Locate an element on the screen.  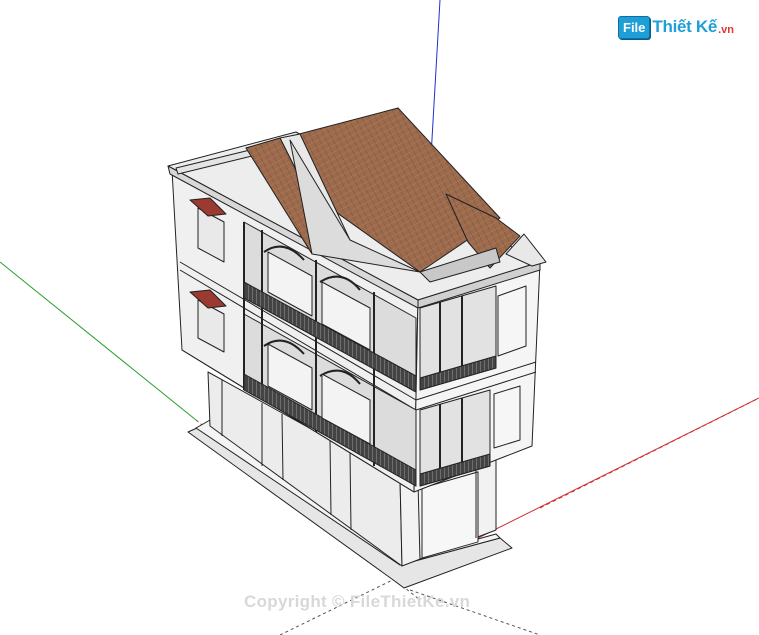
site-logo: File Thiết Kế .vn is located at coordinates (676, 27).